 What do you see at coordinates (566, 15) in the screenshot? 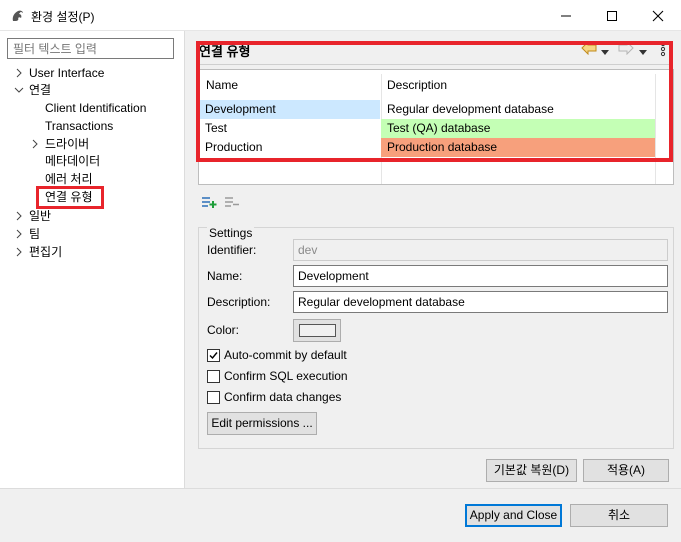
I see `minimize-button` at bounding box center [566, 15].